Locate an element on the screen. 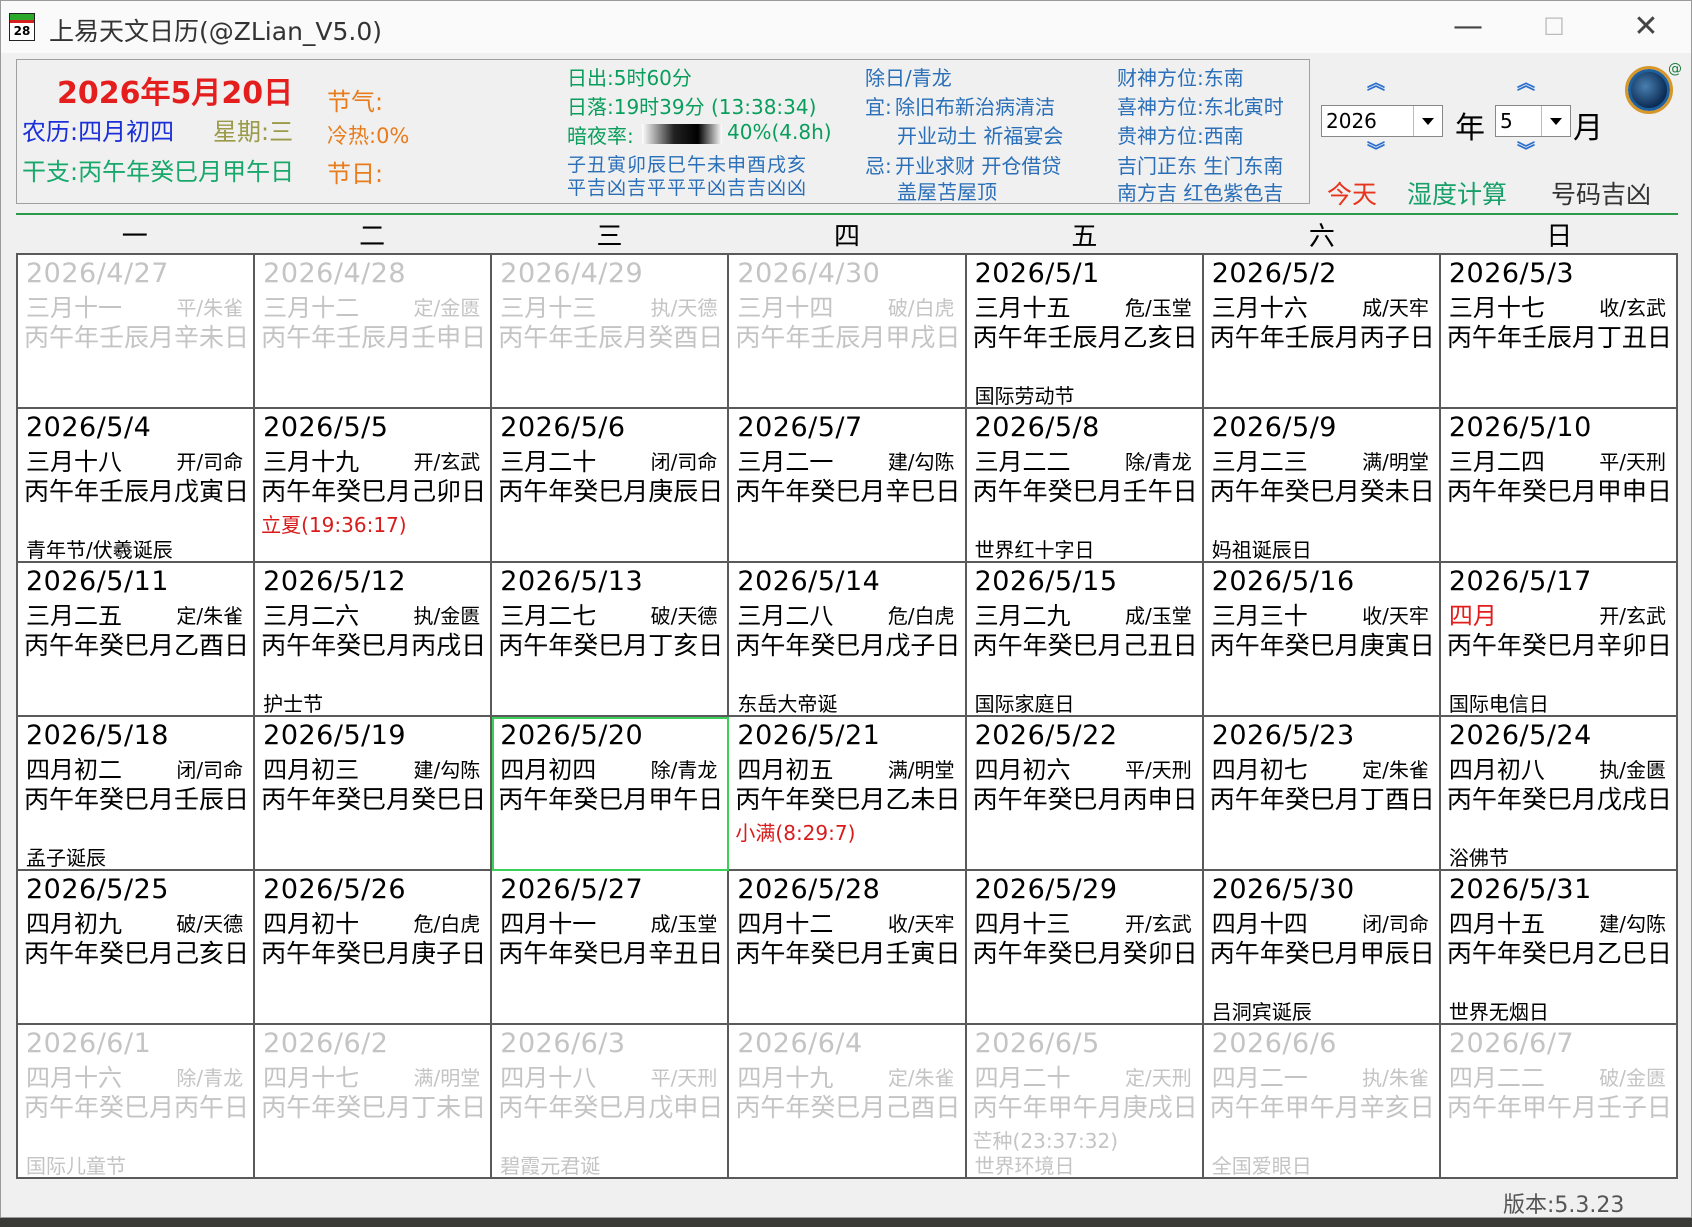  day-cell: 2026/5/14 三月二八 危/白虎 丙午年癸巳月戊子日 东岳大帝诞 is located at coordinates (848, 640).